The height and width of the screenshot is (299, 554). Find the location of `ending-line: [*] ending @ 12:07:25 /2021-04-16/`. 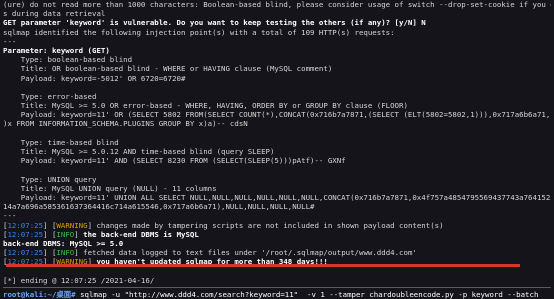

ending-line: [*] ending @ 12:07:25 /2021-04-16/ is located at coordinates (79, 280).